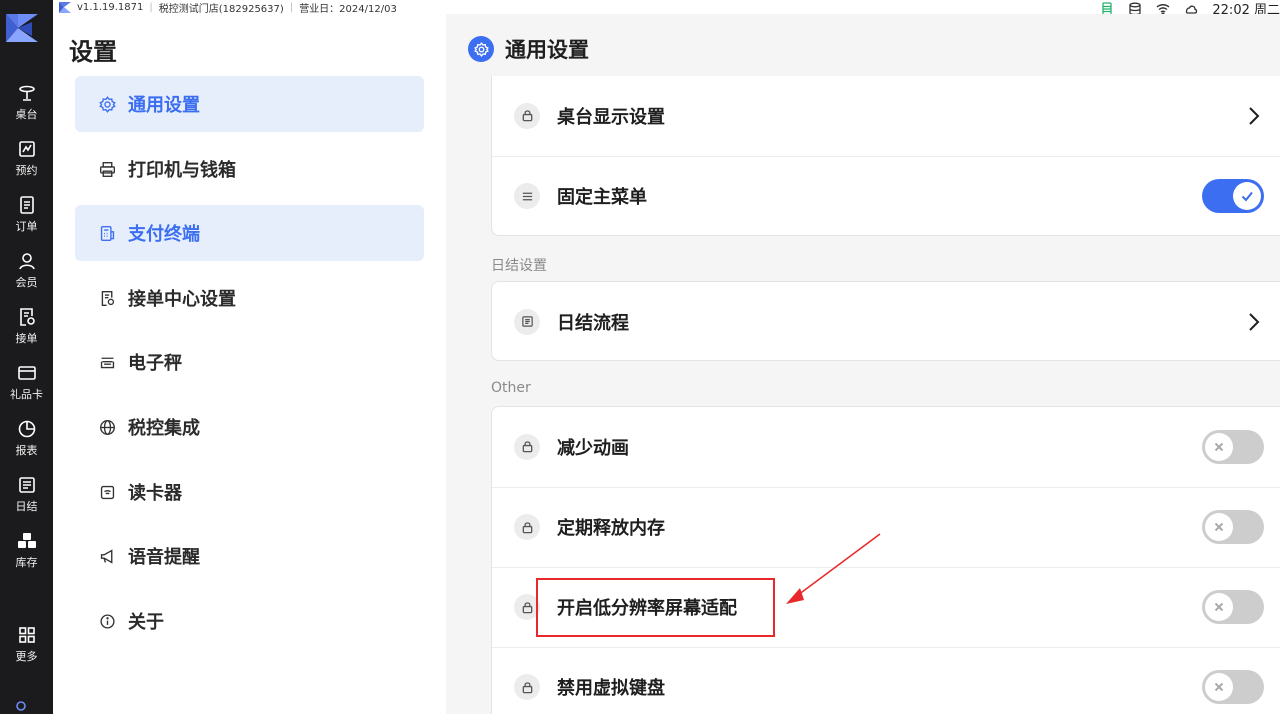 This screenshot has height=714, width=1280. Describe the element at coordinates (26, 93) in the screenshot. I see `table-icon` at that location.